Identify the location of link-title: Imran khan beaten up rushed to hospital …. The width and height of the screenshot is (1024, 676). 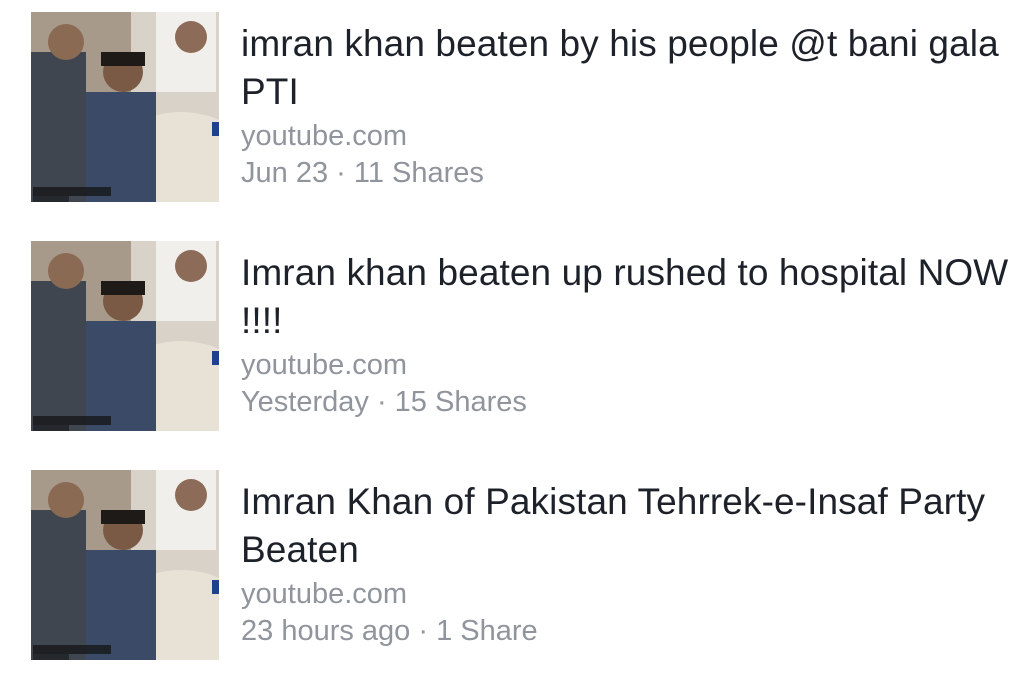
(626, 297).